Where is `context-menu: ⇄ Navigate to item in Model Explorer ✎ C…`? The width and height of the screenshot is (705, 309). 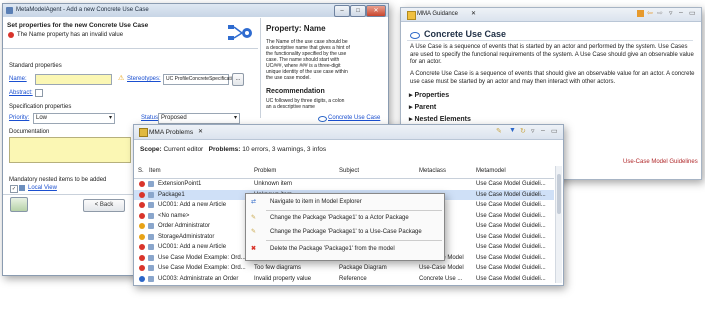 context-menu: ⇄ Navigate to item in Model Explorer ✎ C… is located at coordinates (345, 227).